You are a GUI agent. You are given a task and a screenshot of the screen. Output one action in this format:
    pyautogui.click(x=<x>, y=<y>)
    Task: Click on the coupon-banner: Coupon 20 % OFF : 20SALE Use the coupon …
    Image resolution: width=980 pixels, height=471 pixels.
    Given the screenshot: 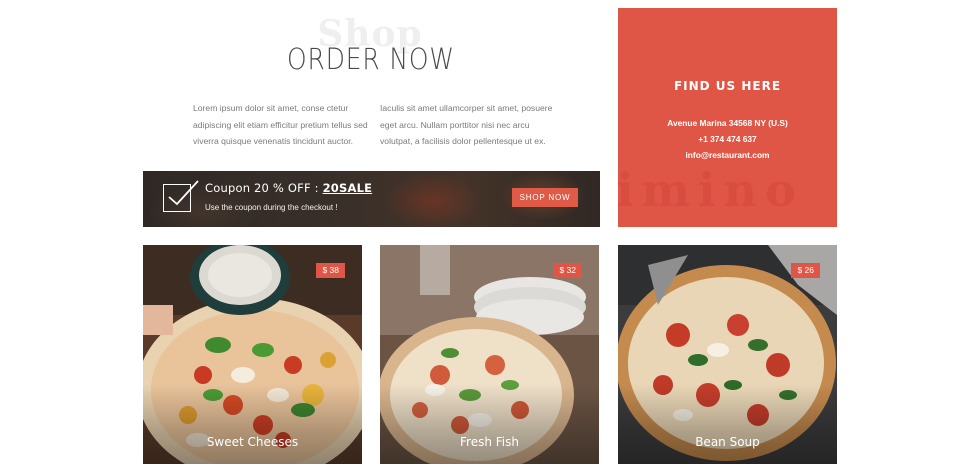 What is the action you would take?
    pyautogui.click(x=371, y=199)
    